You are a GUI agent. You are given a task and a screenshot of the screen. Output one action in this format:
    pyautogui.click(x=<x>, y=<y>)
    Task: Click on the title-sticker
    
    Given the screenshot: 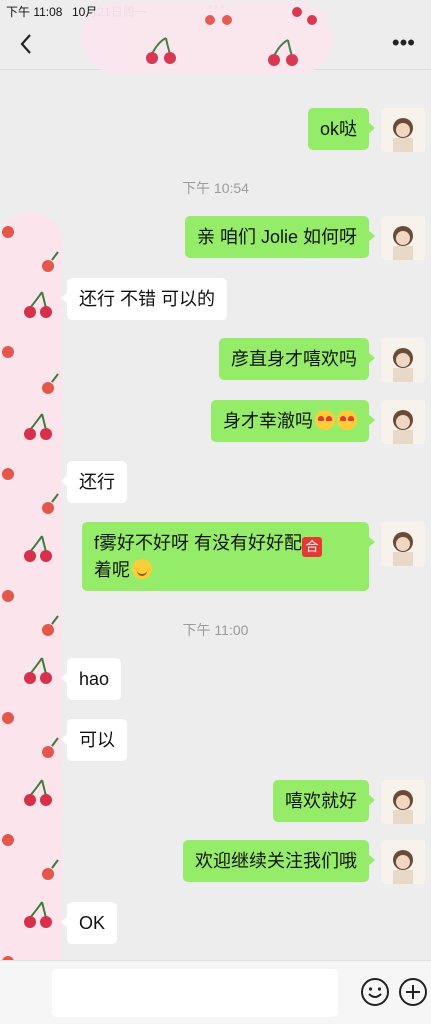 What is the action you would take?
    pyautogui.click(x=207, y=38)
    